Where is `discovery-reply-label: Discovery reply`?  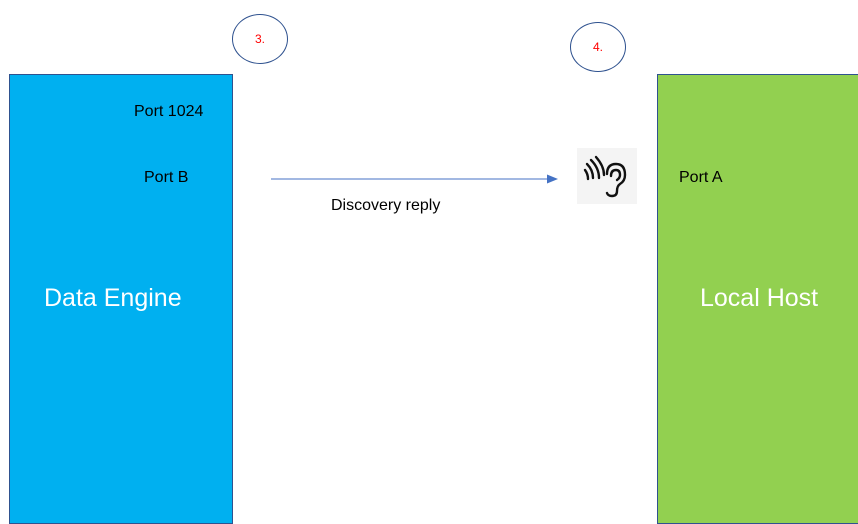
discovery-reply-label: Discovery reply is located at coordinates (386, 205).